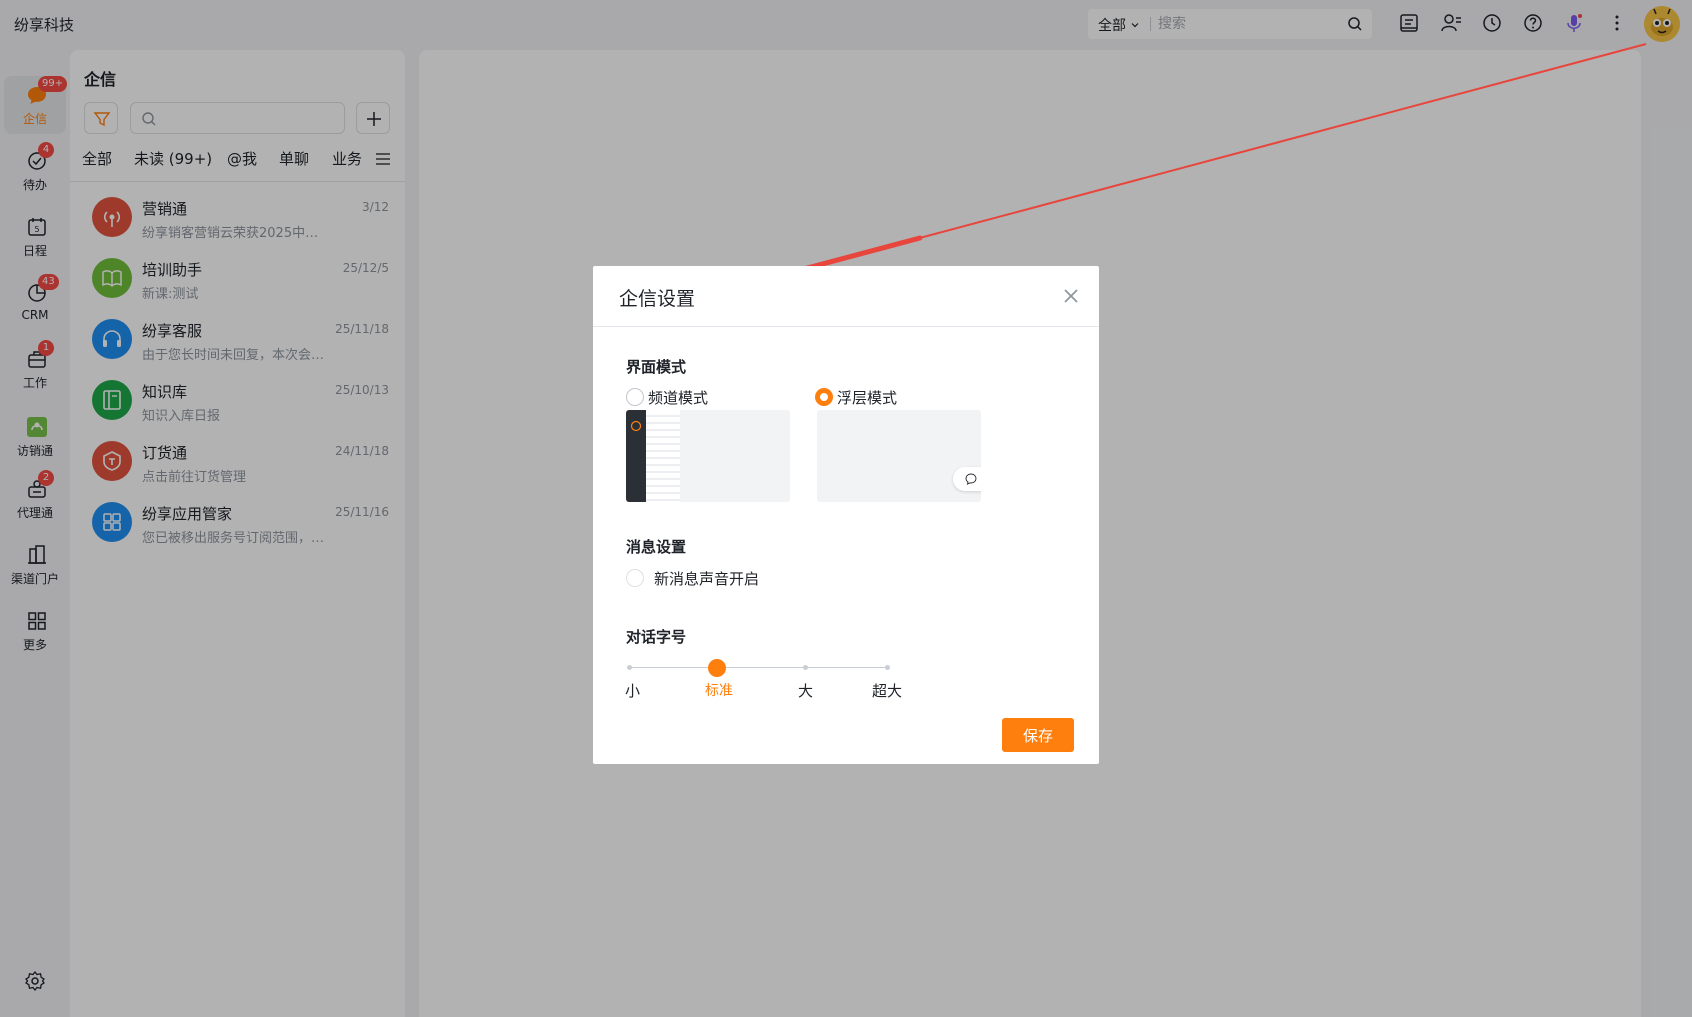 The image size is (1692, 1017). What do you see at coordinates (824, 397) in the screenshot?
I see `floating-mode-radio` at bounding box center [824, 397].